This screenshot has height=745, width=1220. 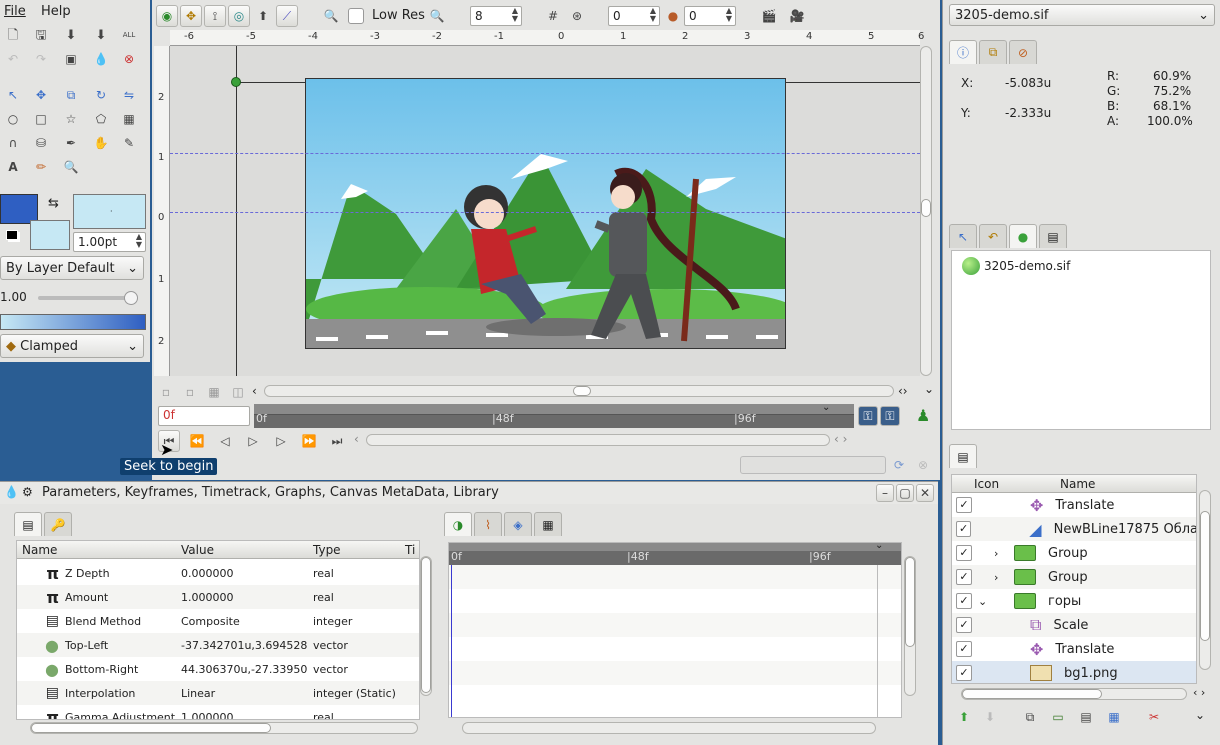 I want to click on canvas-vscroll, so click(x=926, y=211).